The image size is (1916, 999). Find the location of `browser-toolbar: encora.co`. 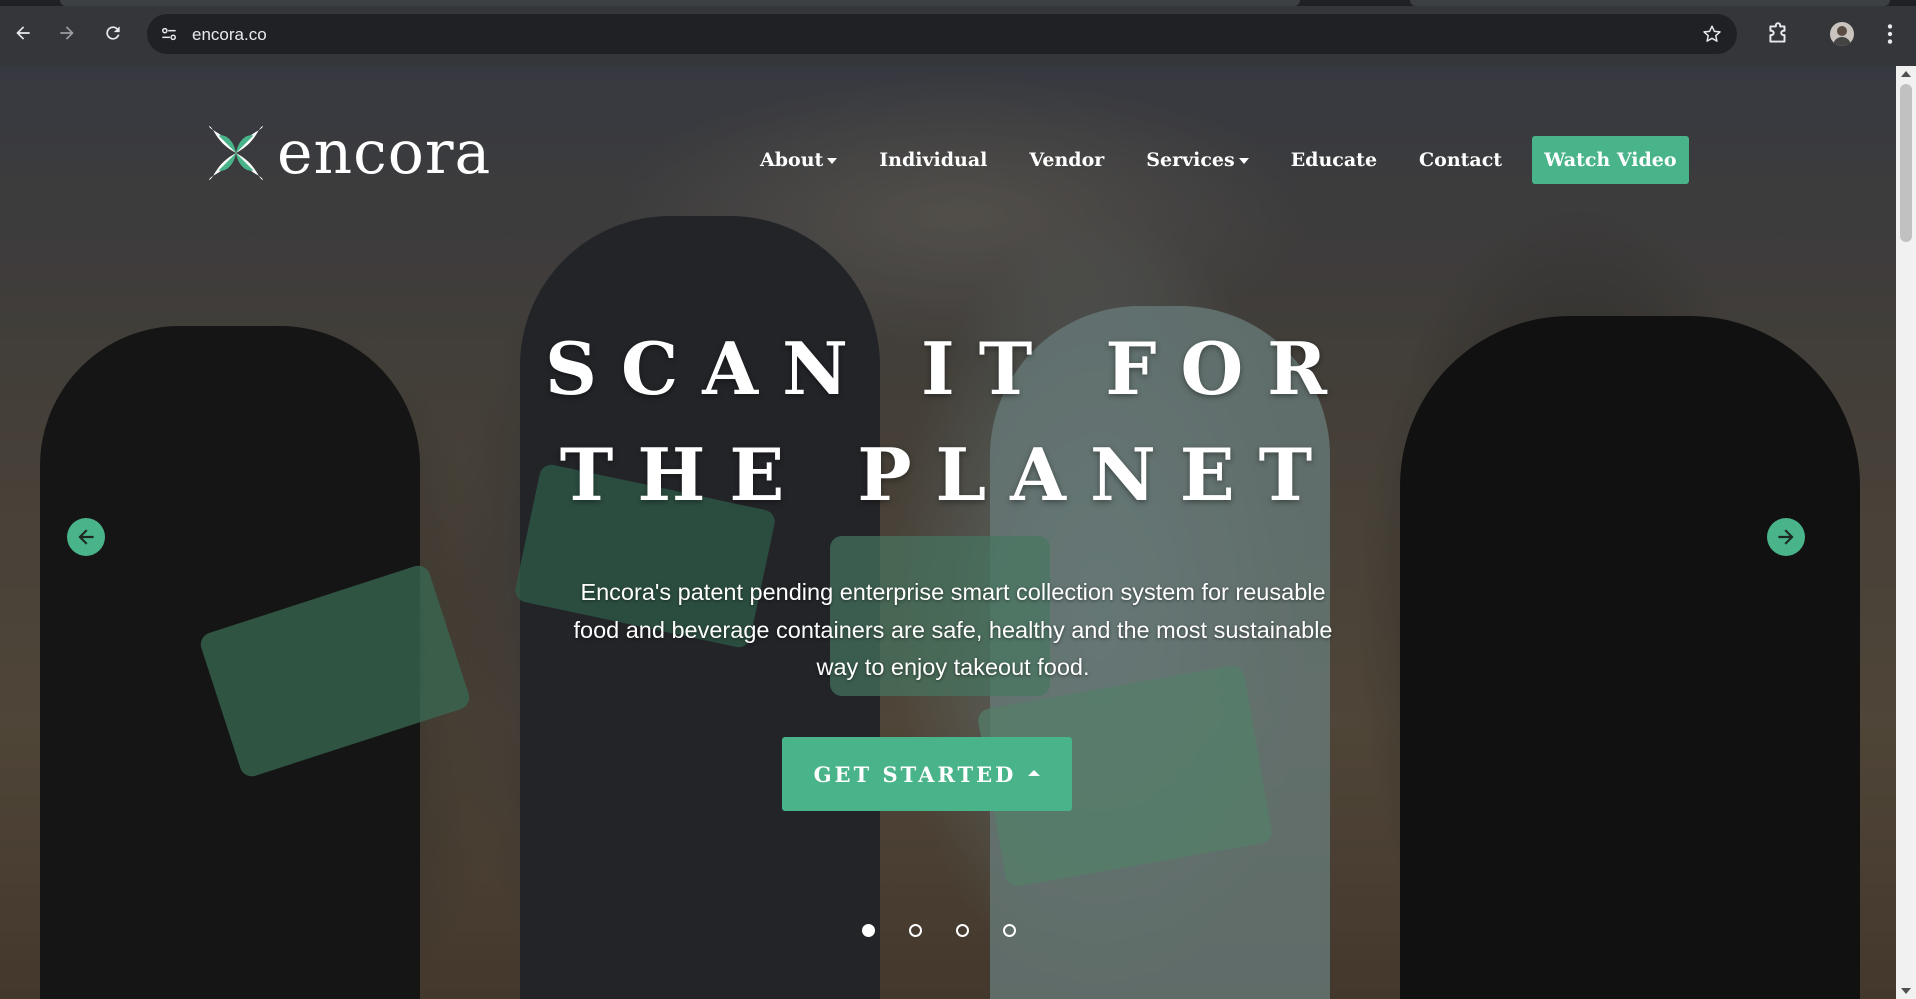

browser-toolbar: encora.co is located at coordinates (958, 33).